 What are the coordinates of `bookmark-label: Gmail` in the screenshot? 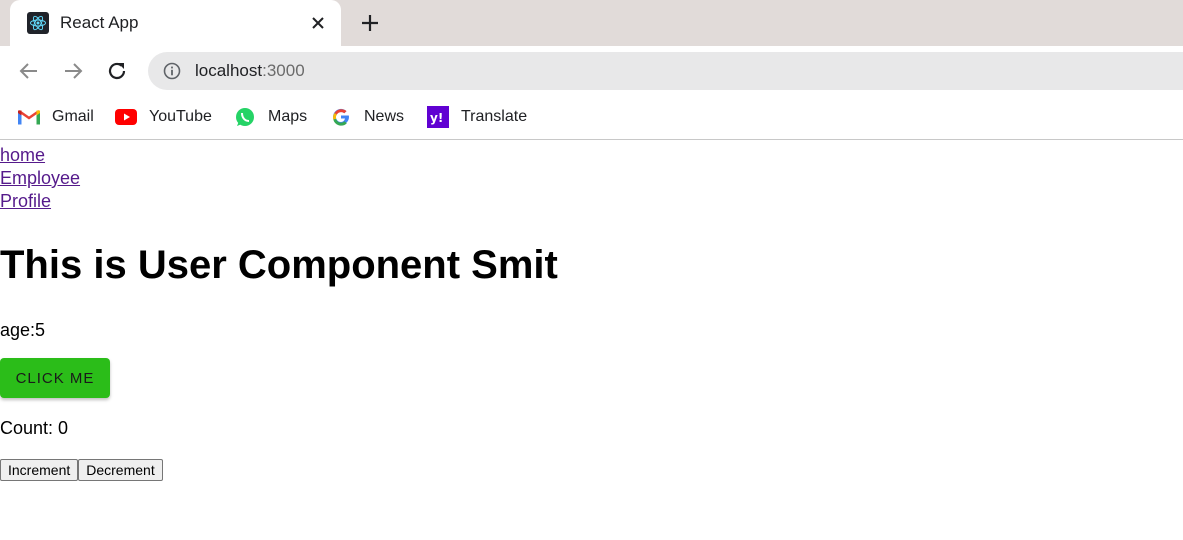 It's located at (73, 116).